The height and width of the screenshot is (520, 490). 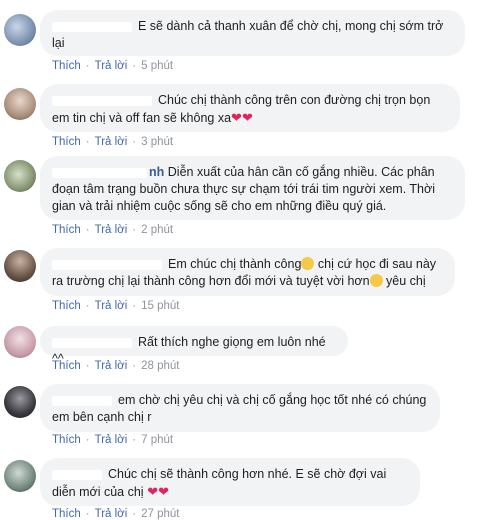 What do you see at coordinates (99, 172) in the screenshot?
I see `author-name-blur` at bounding box center [99, 172].